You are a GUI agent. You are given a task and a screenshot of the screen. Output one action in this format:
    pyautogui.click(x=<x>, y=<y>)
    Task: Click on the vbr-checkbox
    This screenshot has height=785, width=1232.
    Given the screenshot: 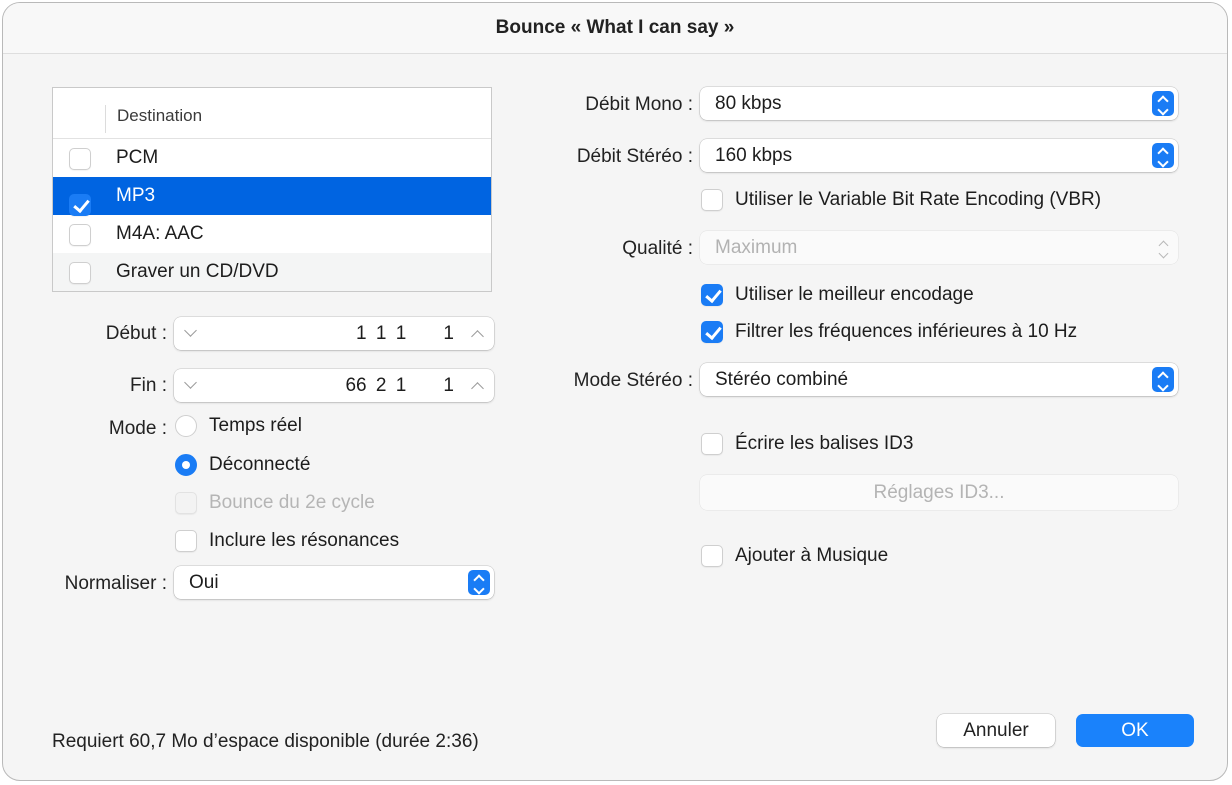 What is the action you would take?
    pyautogui.click(x=712, y=200)
    